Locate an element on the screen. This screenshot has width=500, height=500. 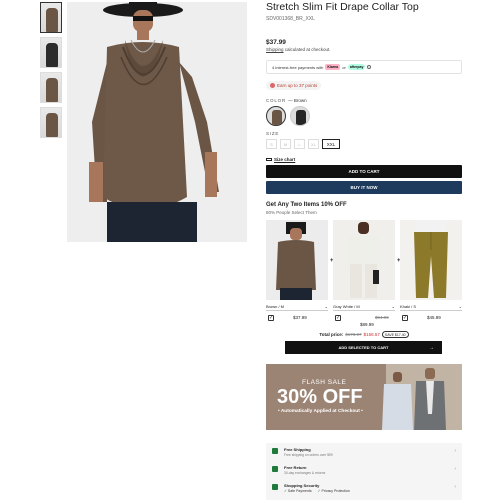
bundle-item-2-figure is located at coordinates (364, 260).